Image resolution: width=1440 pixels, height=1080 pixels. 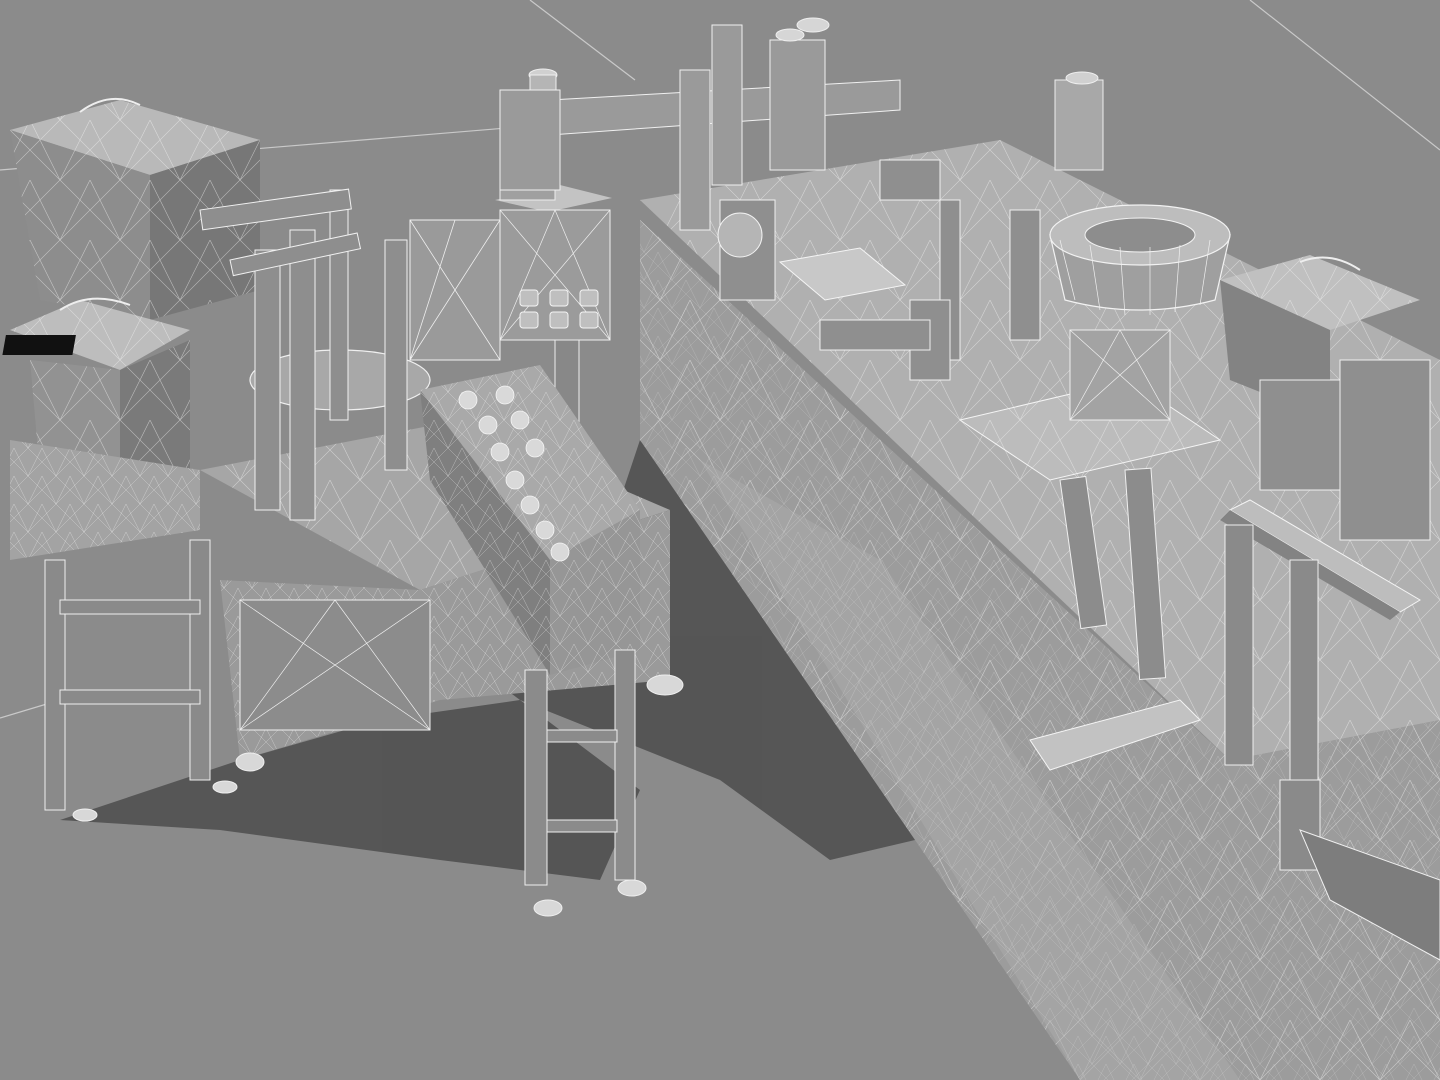 I want to click on right-cylinder-column, so click(x=1079, y=125).